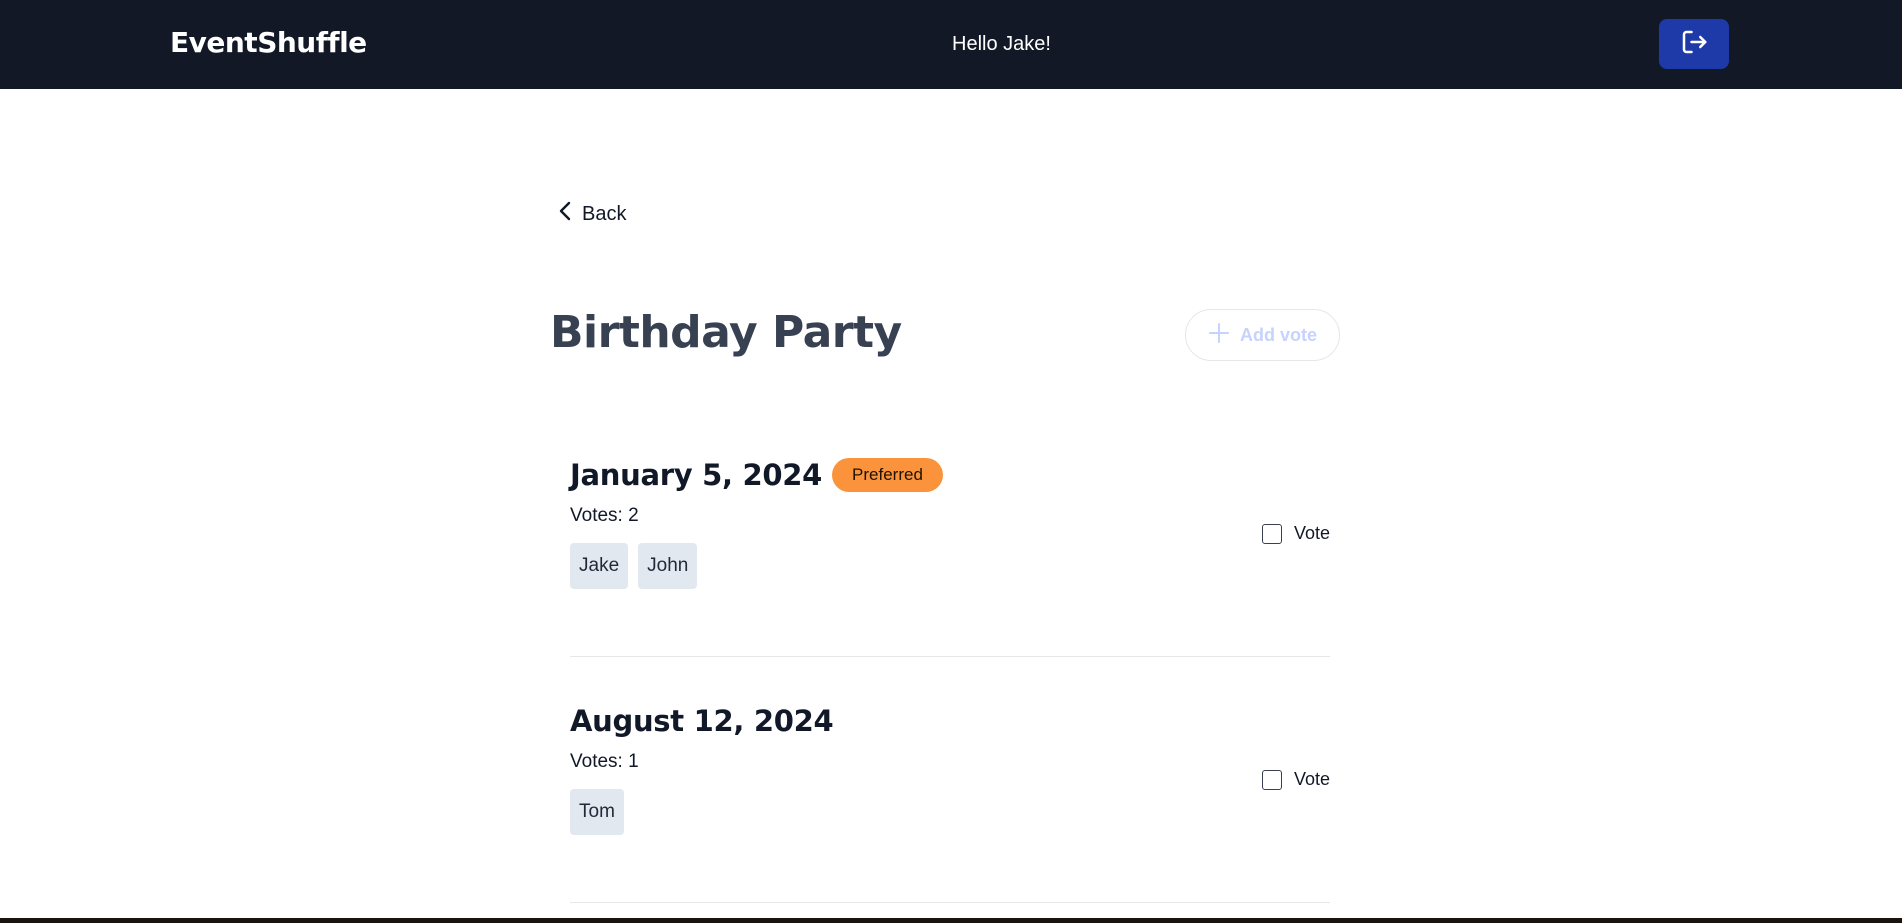  What do you see at coordinates (950, 768) in the screenshot?
I see `date-option-card: August 12, 2024 Votes: 1 Tom Vote` at bounding box center [950, 768].